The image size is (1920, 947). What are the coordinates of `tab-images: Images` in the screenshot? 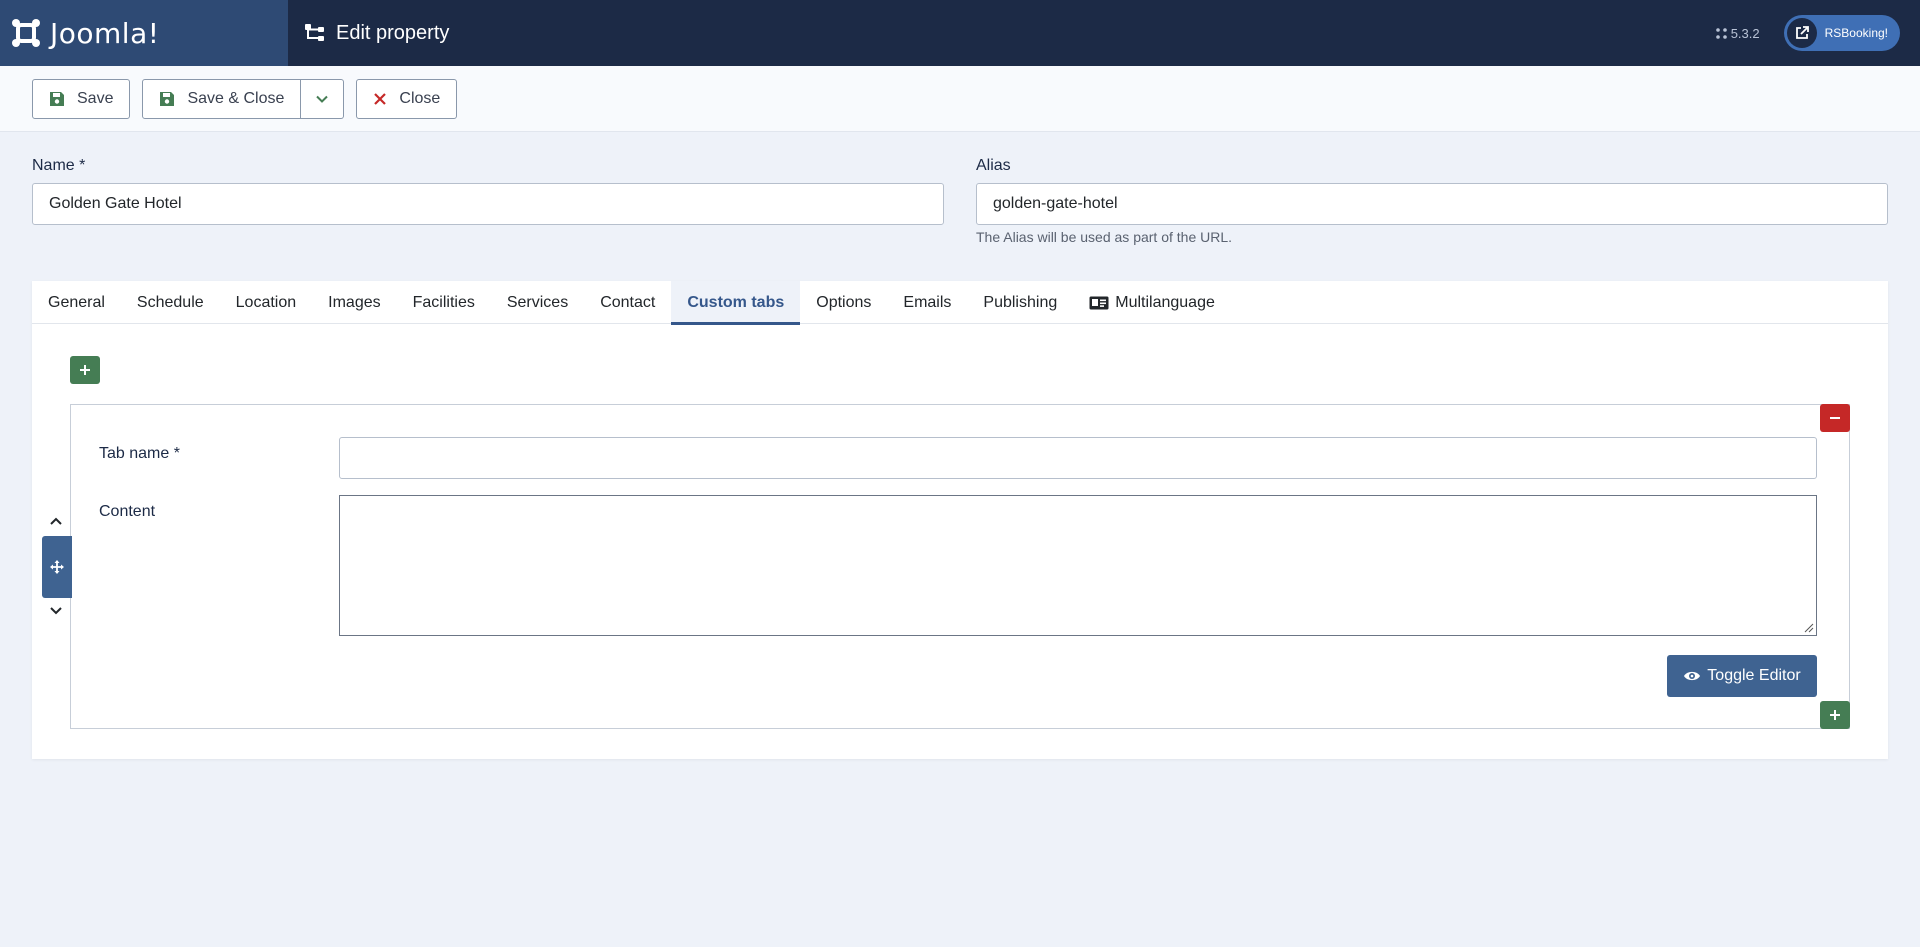 It's located at (354, 302).